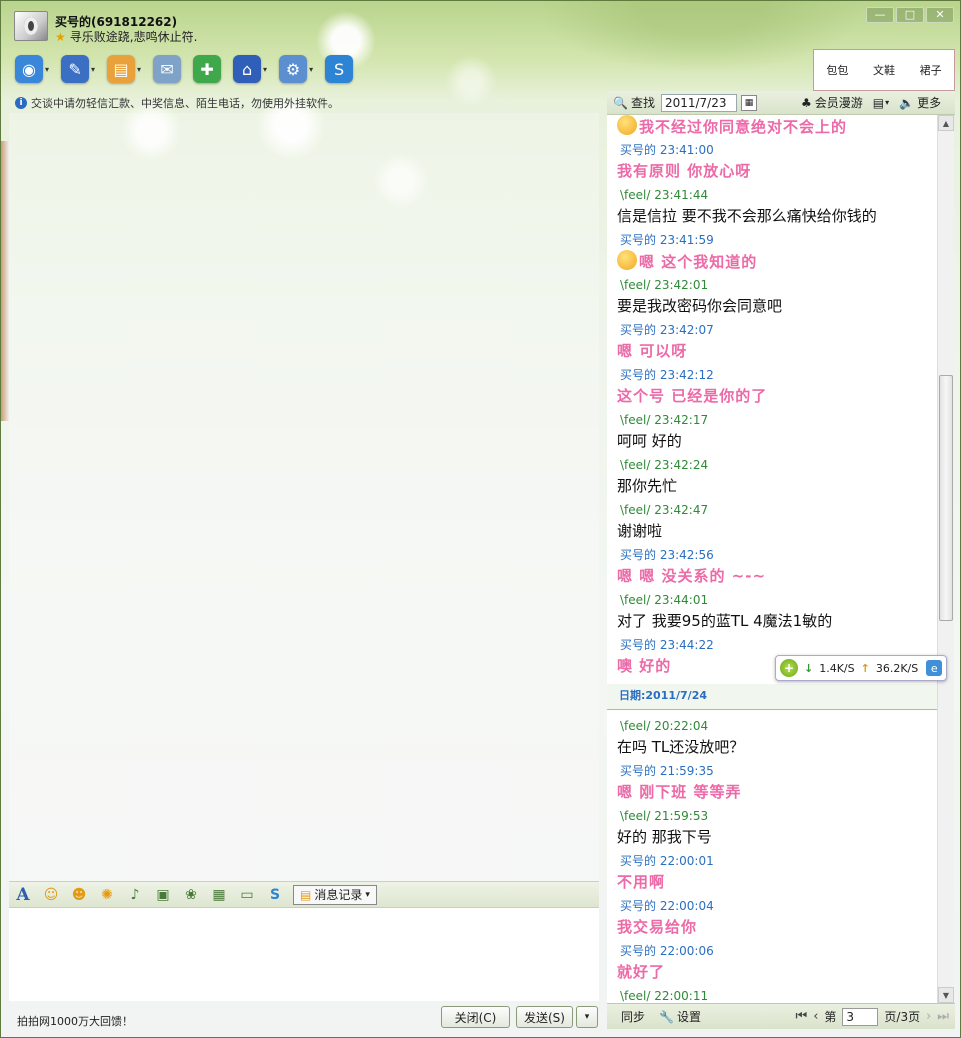 The width and height of the screenshot is (961, 1038). What do you see at coordinates (748, 102) in the screenshot?
I see `calendar-icon: ▦` at bounding box center [748, 102].